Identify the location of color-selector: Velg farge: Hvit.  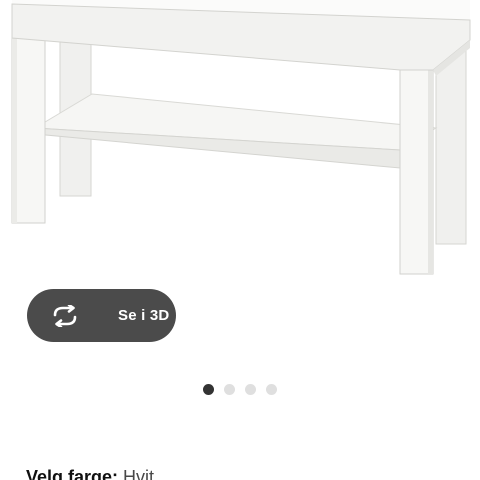
(90, 473).